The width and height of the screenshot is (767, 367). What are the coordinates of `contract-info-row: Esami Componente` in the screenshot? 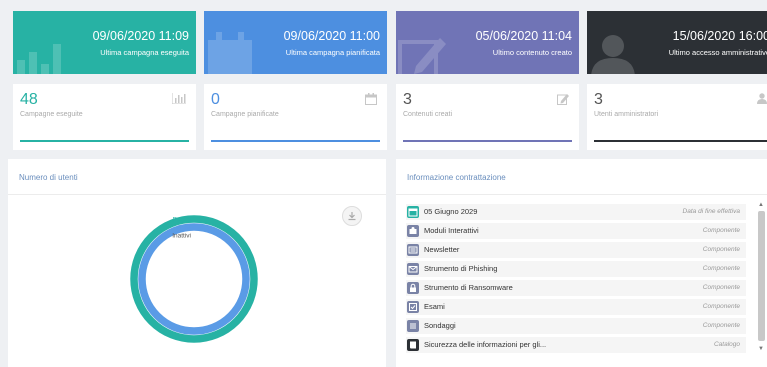 It's located at (576, 307).